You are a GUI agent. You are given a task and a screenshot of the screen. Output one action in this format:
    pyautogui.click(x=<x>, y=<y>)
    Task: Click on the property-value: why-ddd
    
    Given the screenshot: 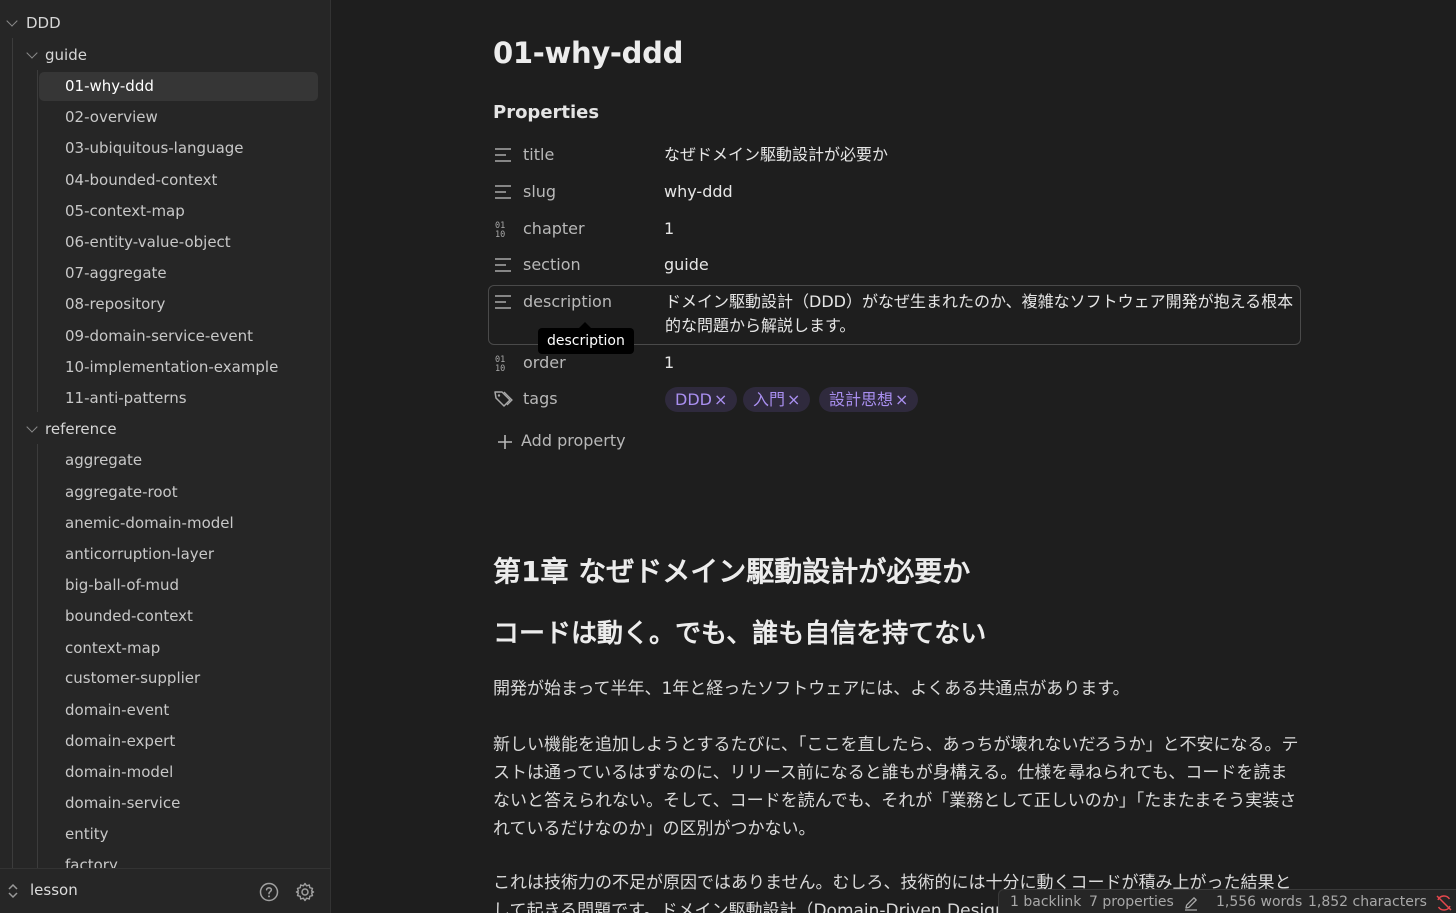 What is the action you would take?
    pyautogui.click(x=698, y=192)
    